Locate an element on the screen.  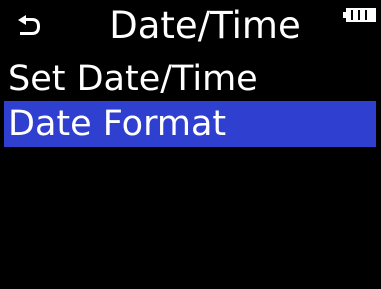
back-button is located at coordinates (29, 27).